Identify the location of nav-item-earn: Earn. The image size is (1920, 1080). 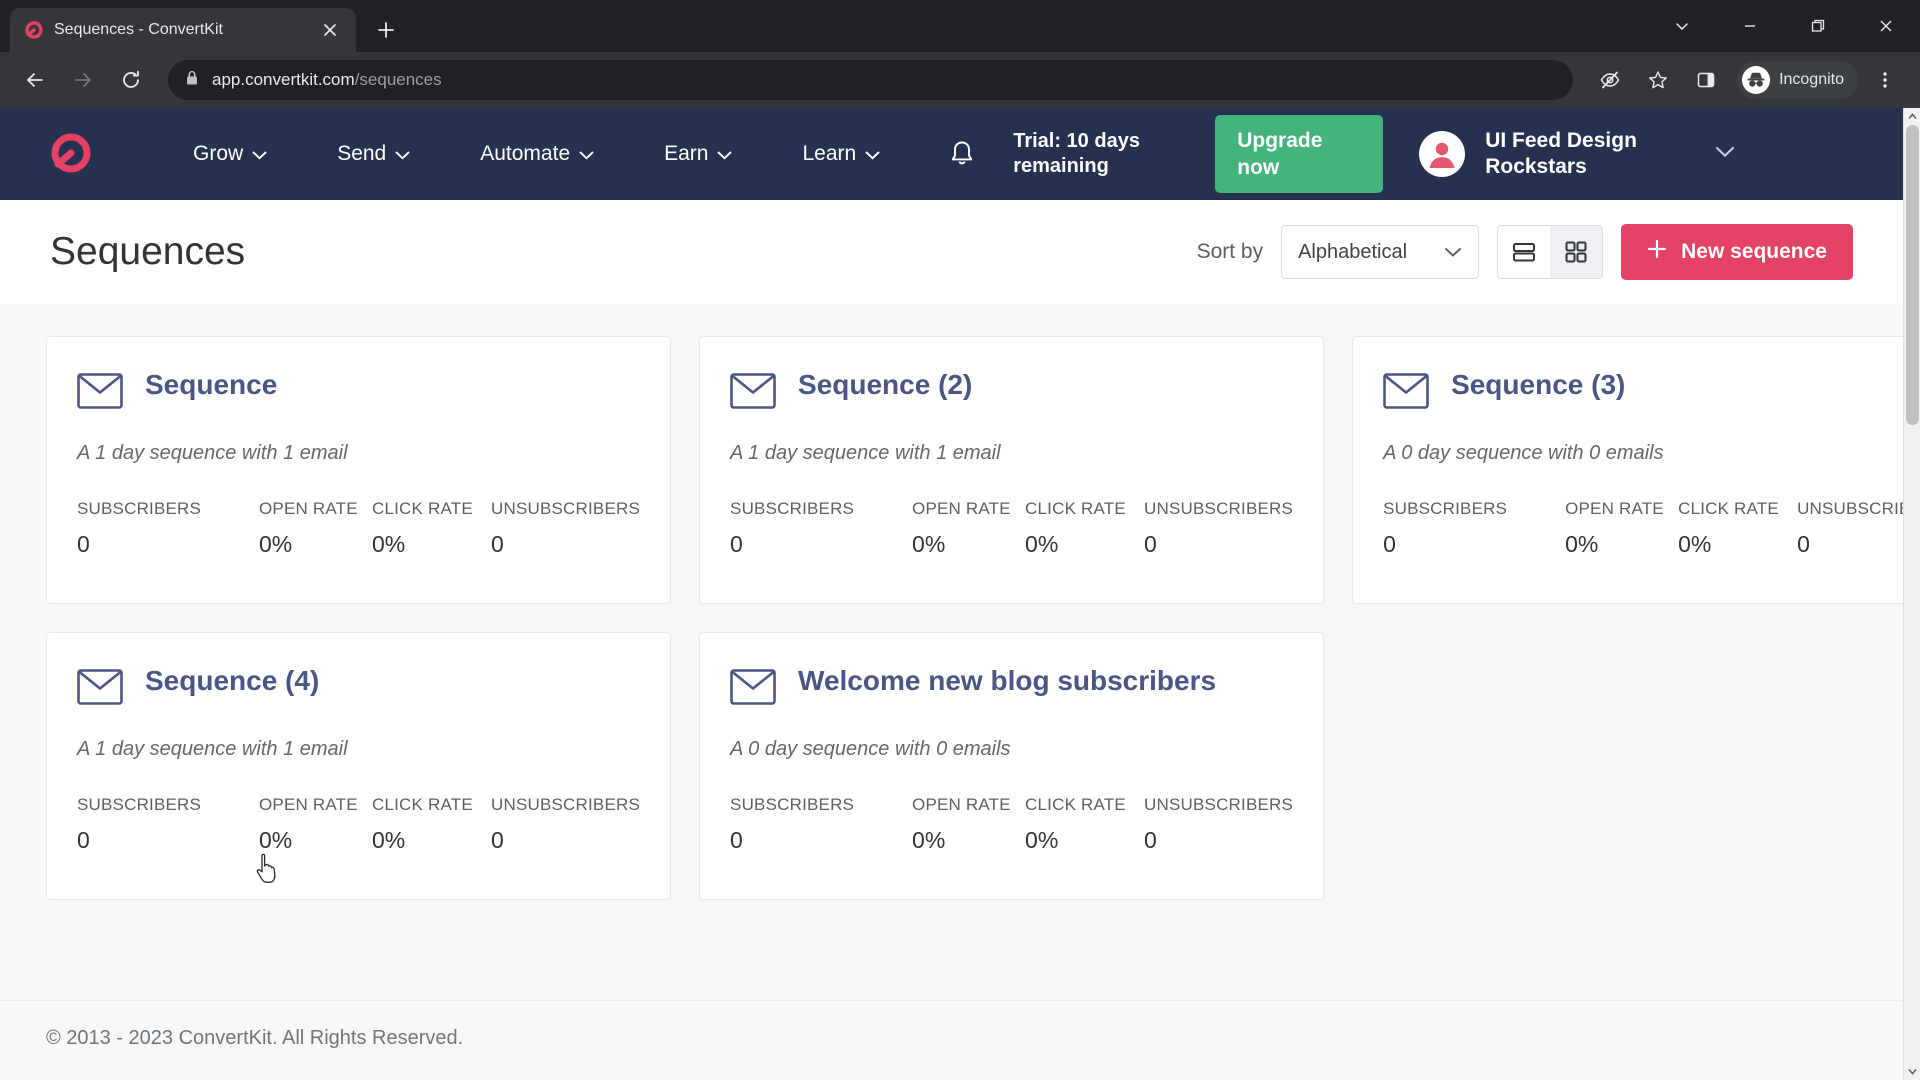
(698, 154).